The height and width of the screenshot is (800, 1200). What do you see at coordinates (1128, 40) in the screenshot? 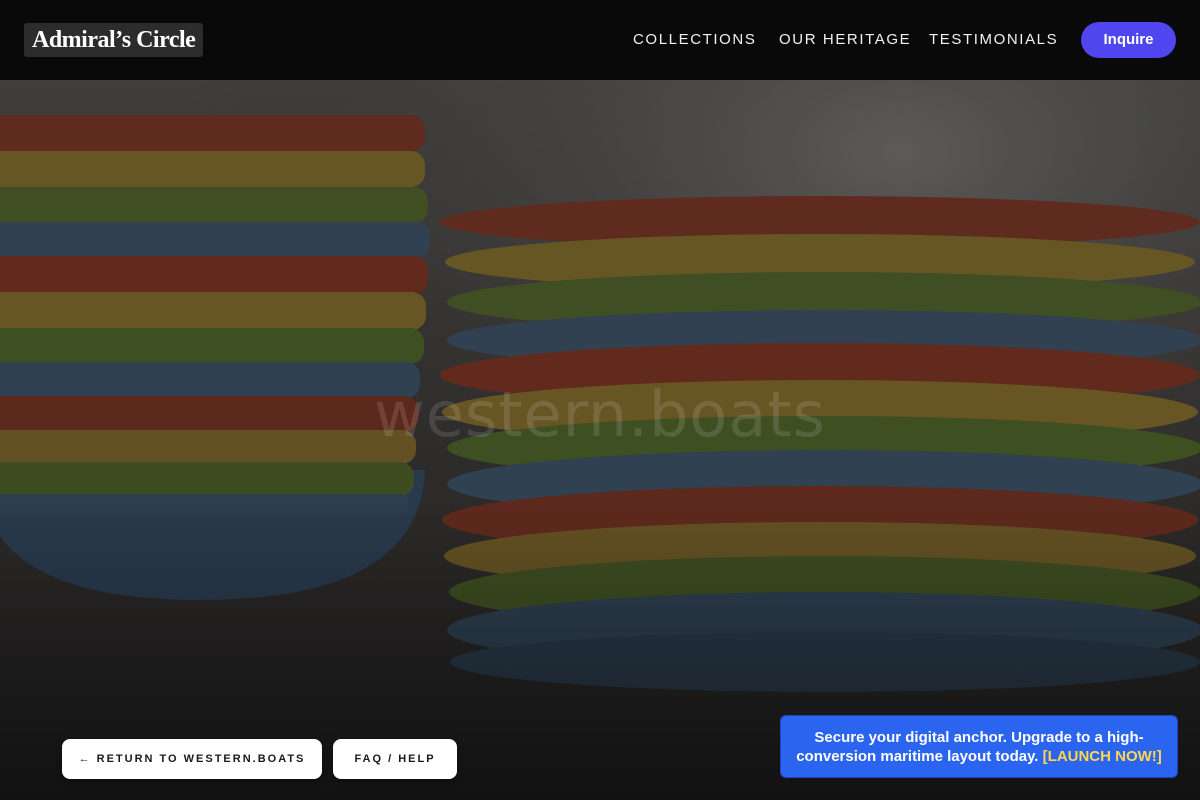
I see `inquire-button: Inquire` at bounding box center [1128, 40].